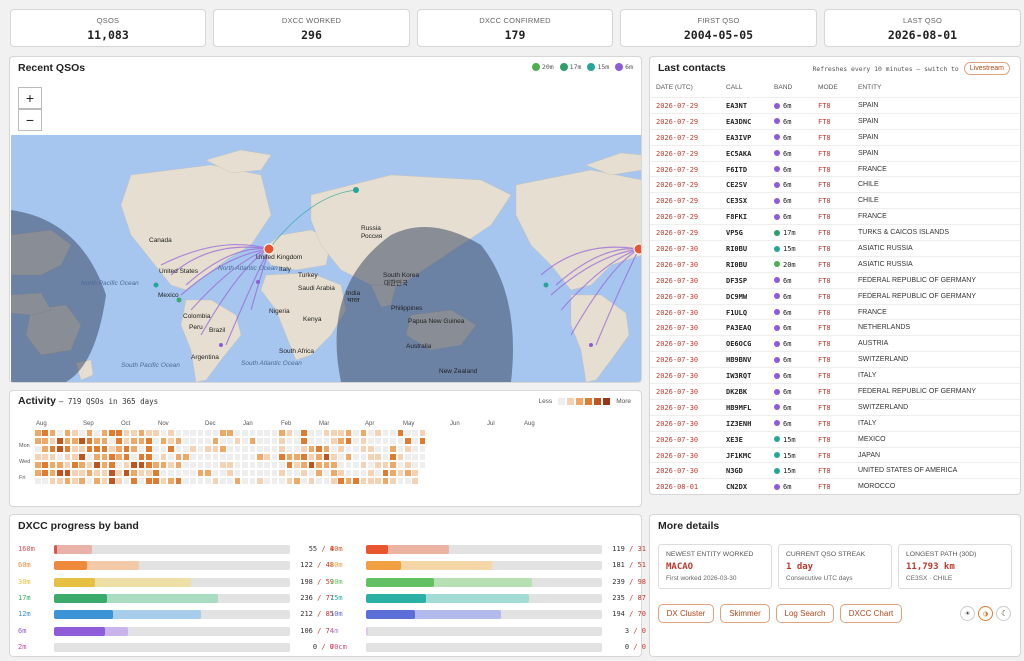 This screenshot has height=661, width=1024. Describe the element at coordinates (835, 327) in the screenshot. I see `table-row: 2026-07-30 PA3EAQ 6m FT8 NETHERLANDS` at that location.